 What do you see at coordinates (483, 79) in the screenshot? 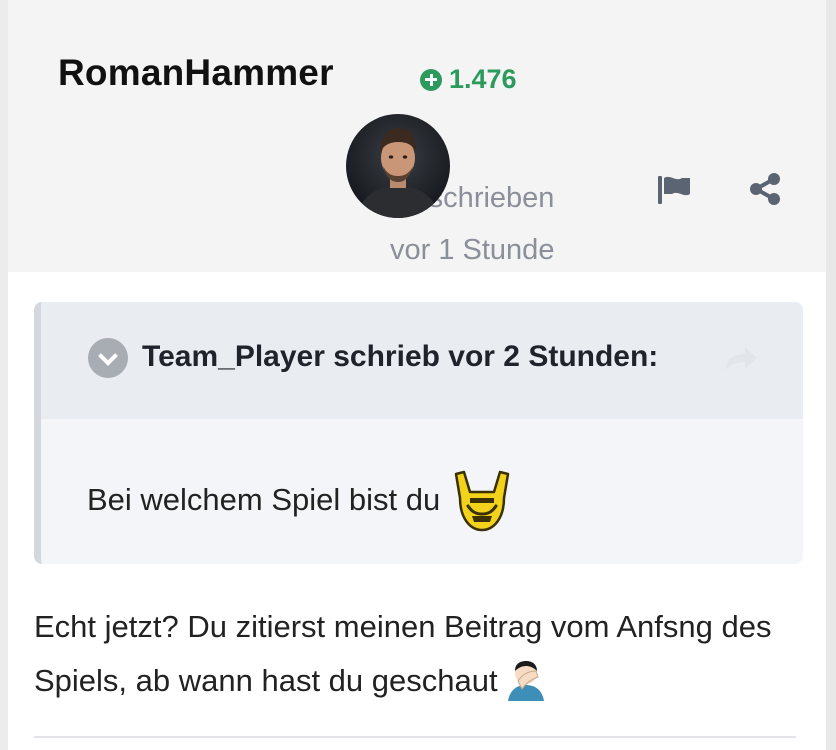
I see `reputation-count: 1.476` at bounding box center [483, 79].